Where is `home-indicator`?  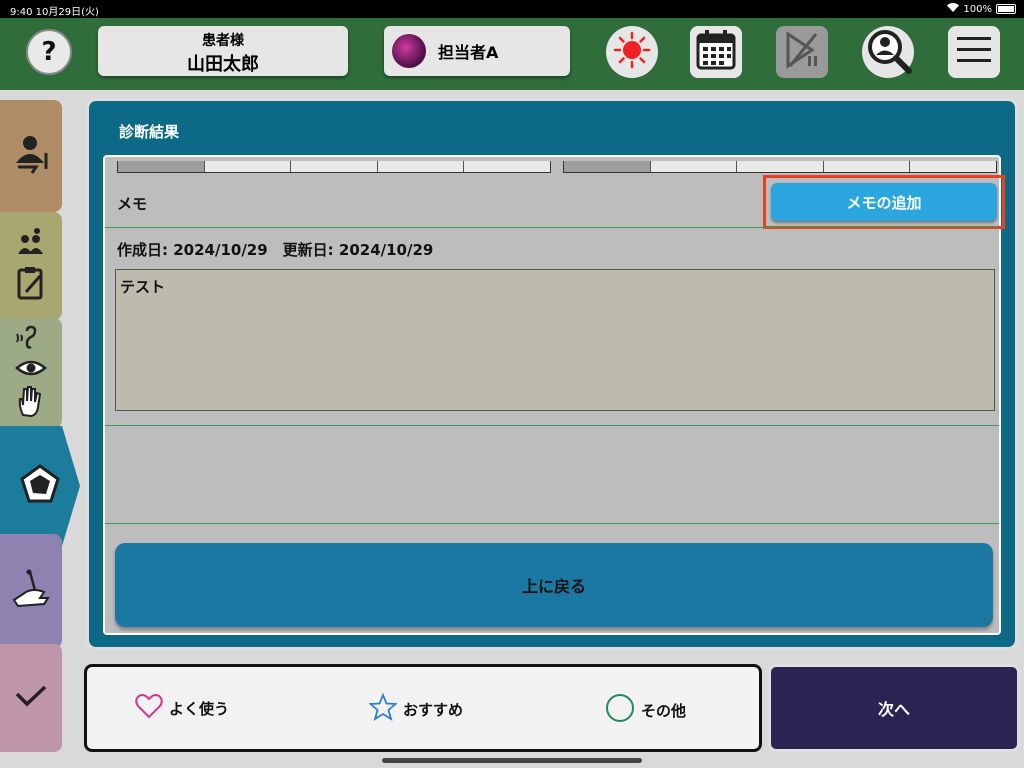
home-indicator is located at coordinates (512, 760).